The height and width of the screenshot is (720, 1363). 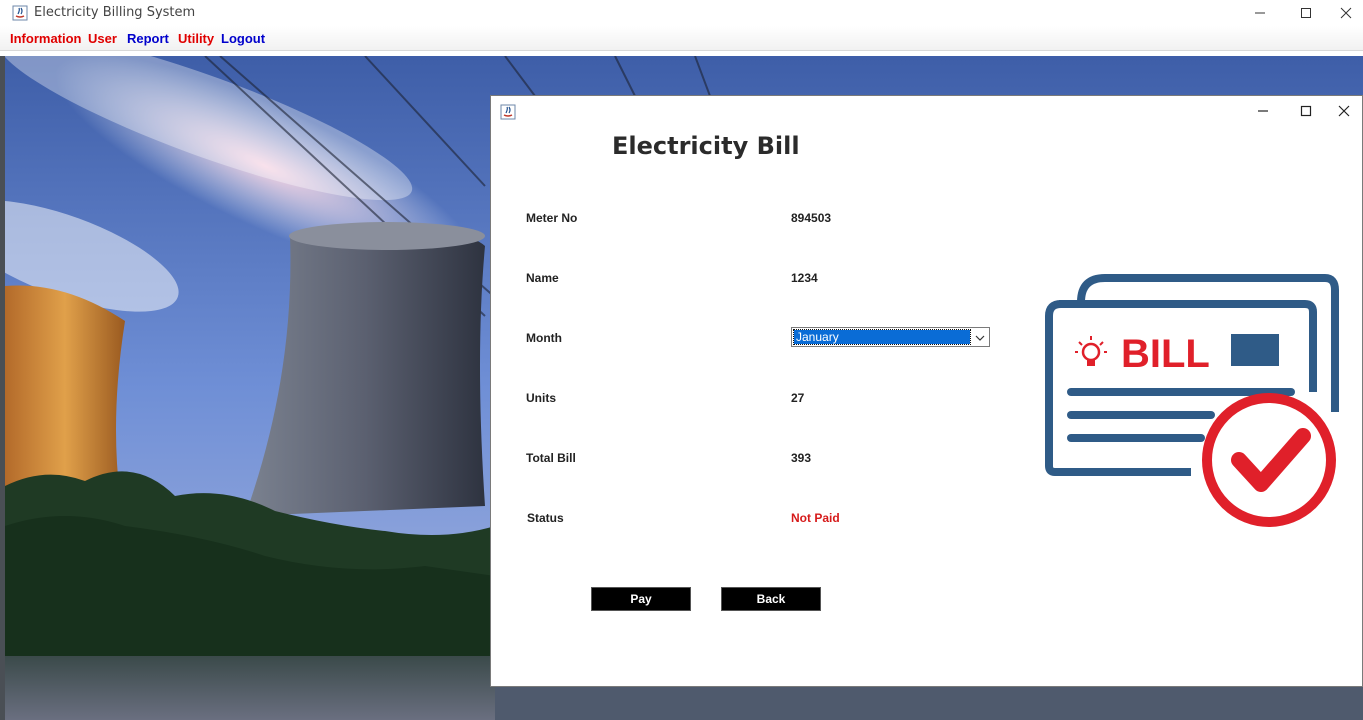 I want to click on meter-no-label: Meter No, so click(x=552, y=218).